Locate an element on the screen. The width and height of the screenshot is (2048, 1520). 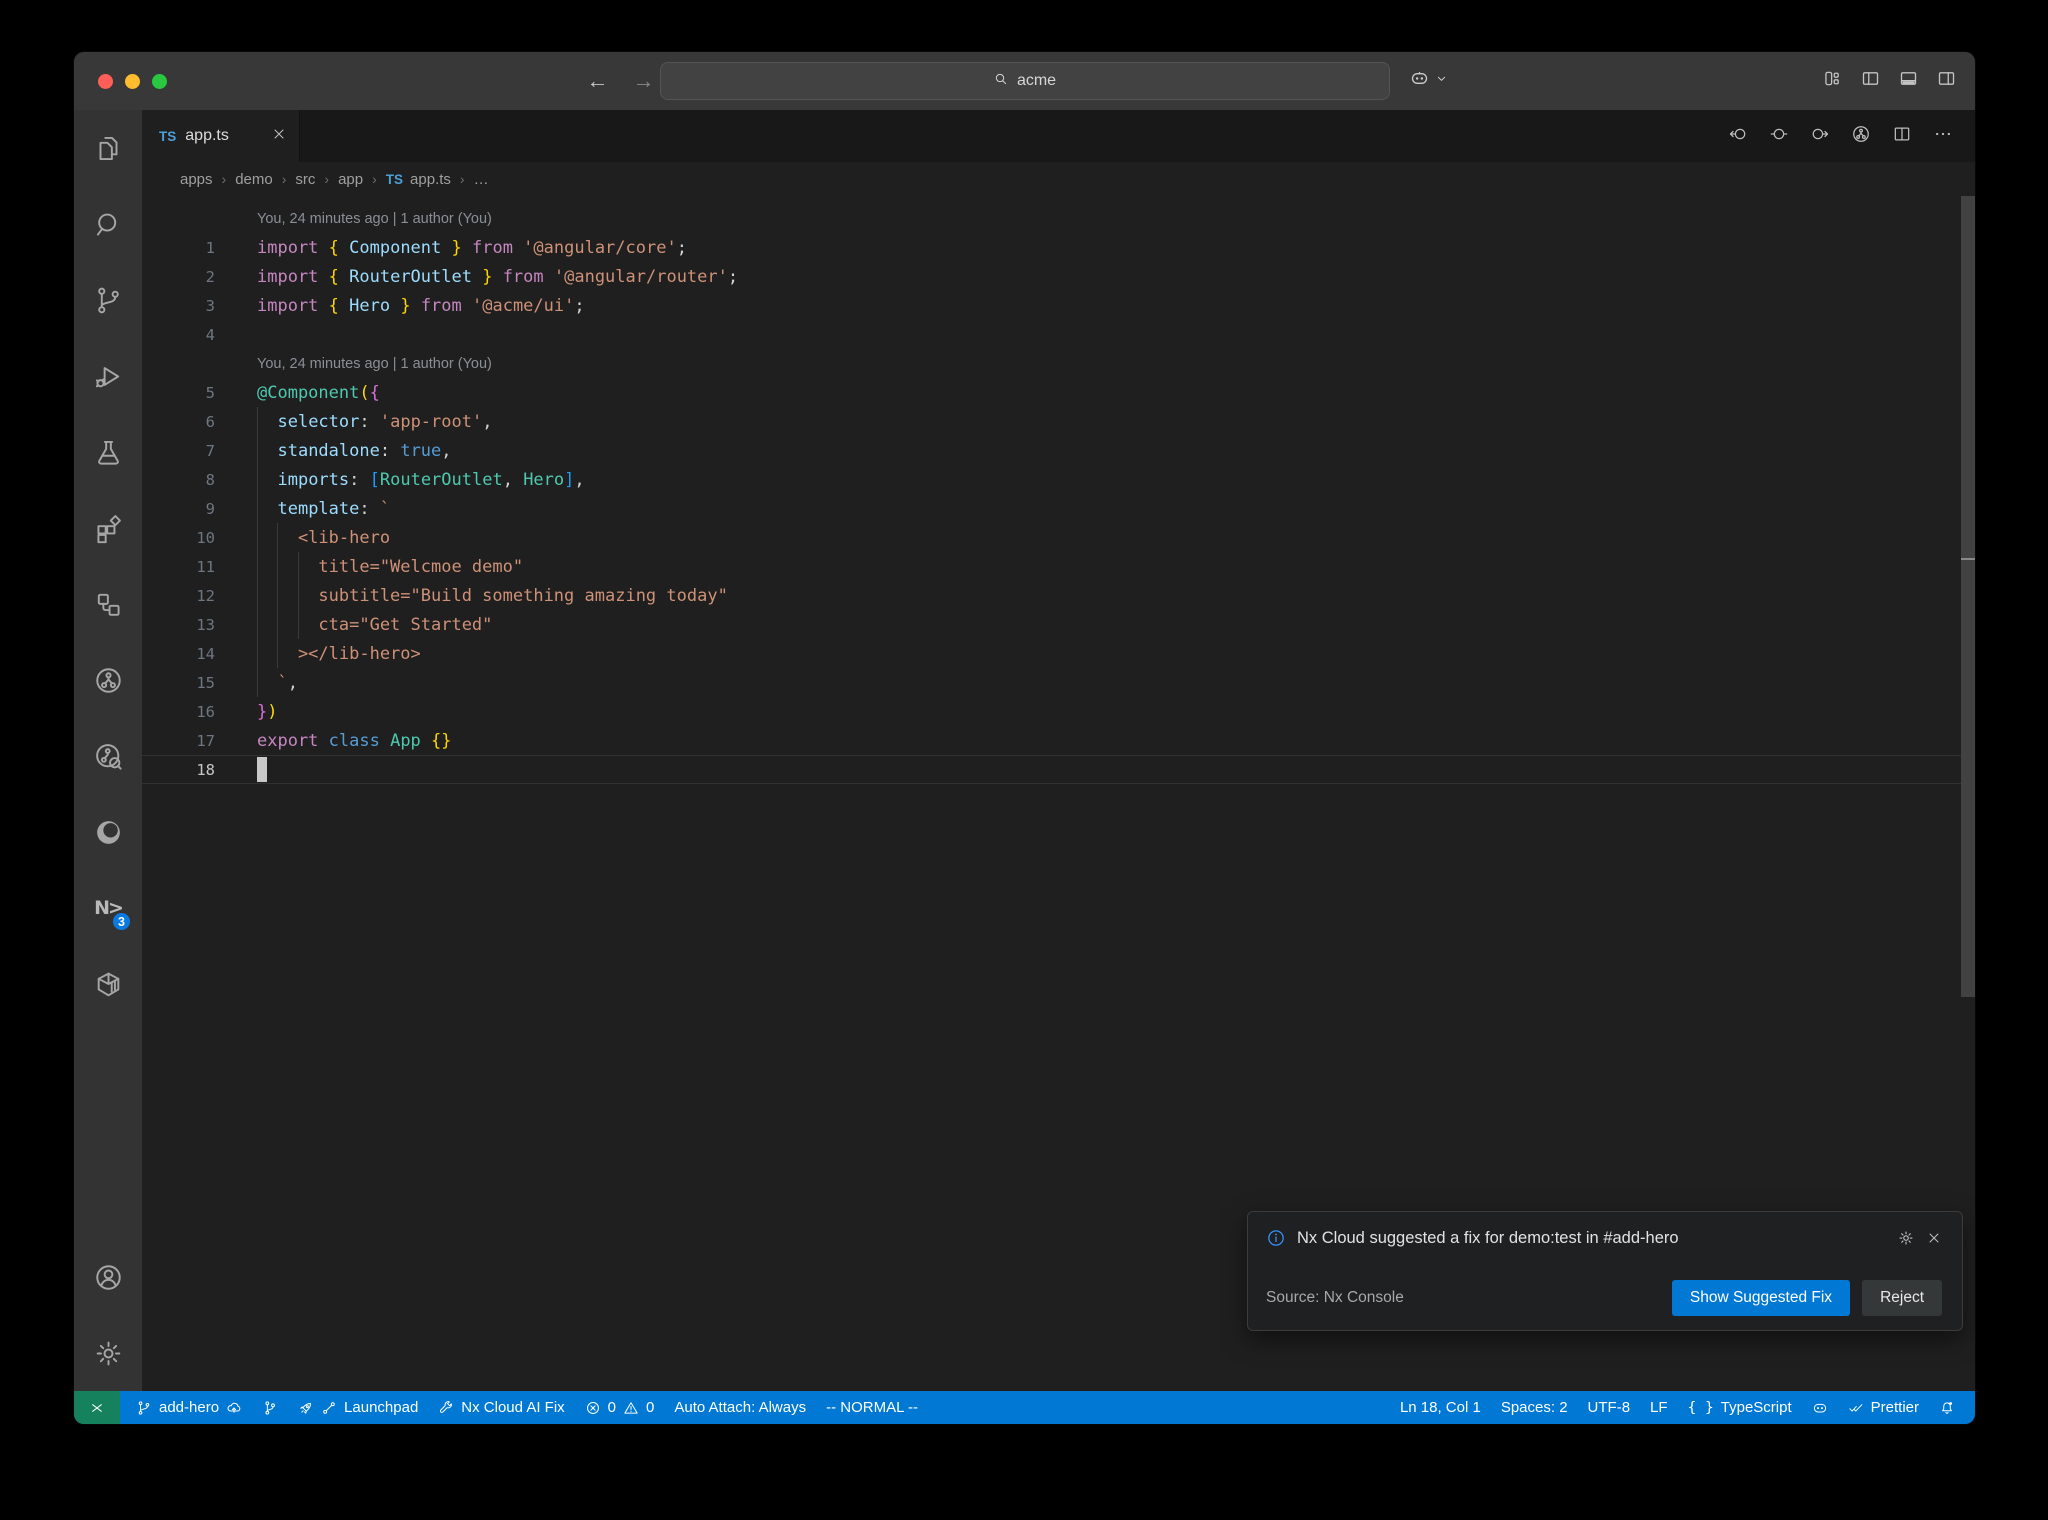
activity-item-search is located at coordinates (108, 224).